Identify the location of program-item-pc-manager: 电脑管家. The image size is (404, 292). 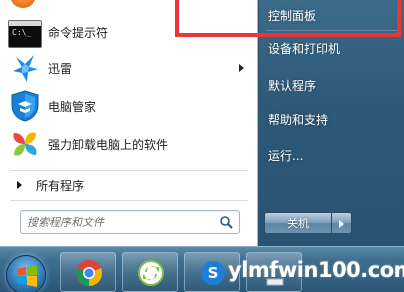
(128, 106).